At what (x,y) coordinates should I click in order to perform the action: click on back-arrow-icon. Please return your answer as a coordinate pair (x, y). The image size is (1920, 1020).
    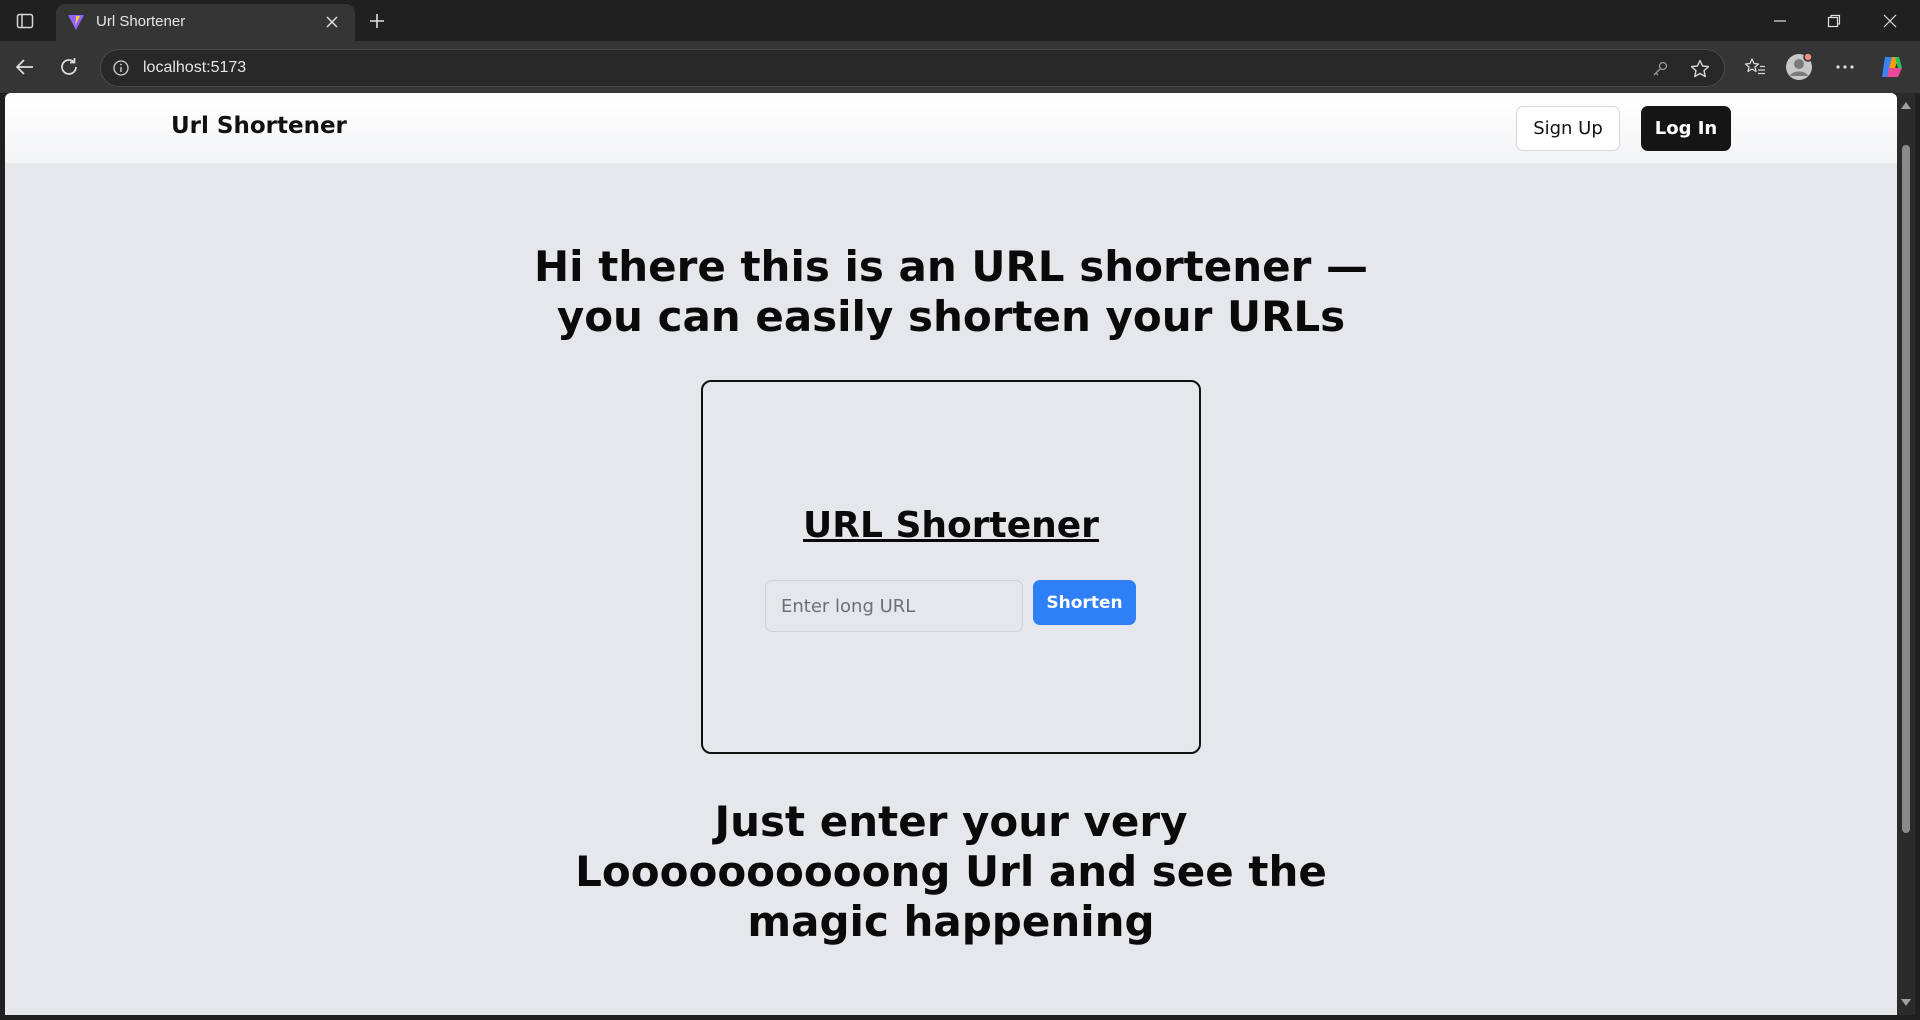
    Looking at the image, I should click on (25, 67).